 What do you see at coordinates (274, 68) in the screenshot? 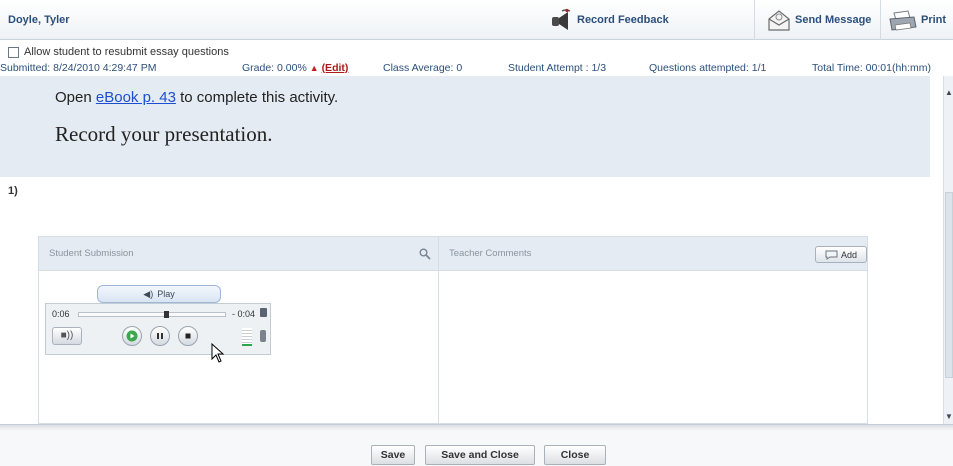
I see `grade-value: Grade: 0.00%` at bounding box center [274, 68].